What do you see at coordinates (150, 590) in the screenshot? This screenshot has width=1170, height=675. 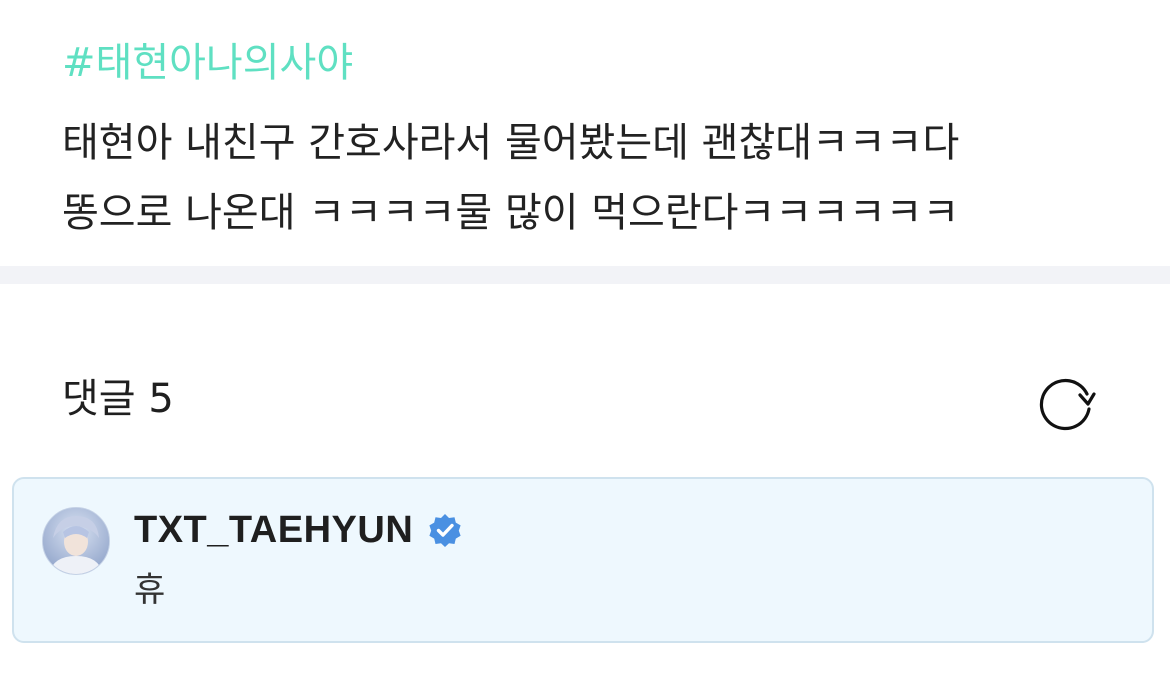 I see `comment-text: 휴` at bounding box center [150, 590].